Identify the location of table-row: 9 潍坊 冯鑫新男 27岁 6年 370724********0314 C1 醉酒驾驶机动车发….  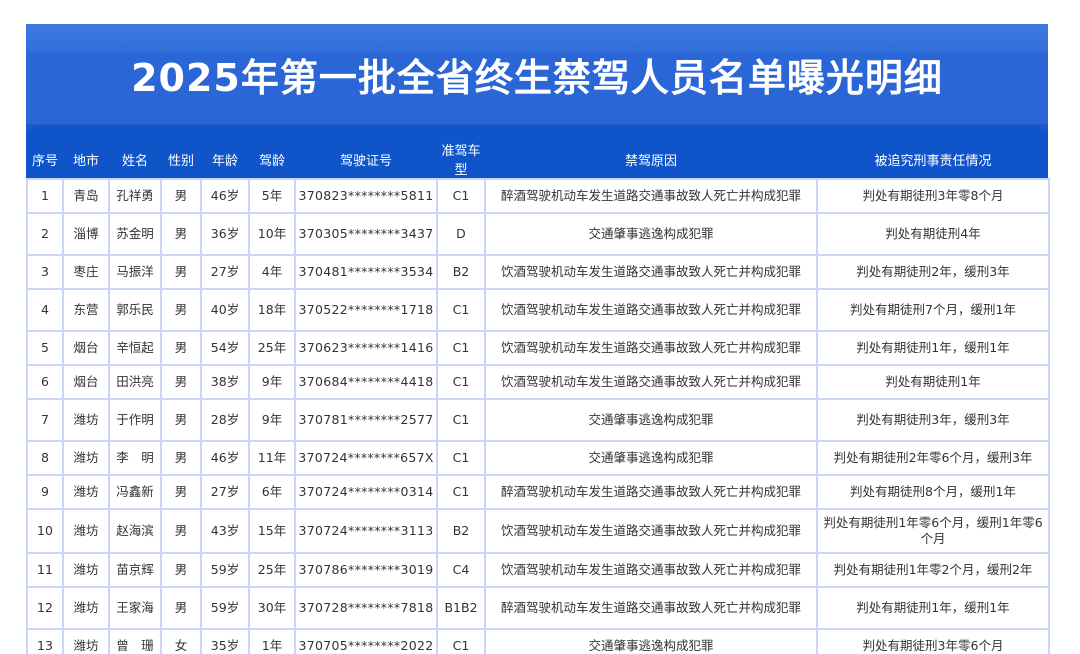
(538, 492).